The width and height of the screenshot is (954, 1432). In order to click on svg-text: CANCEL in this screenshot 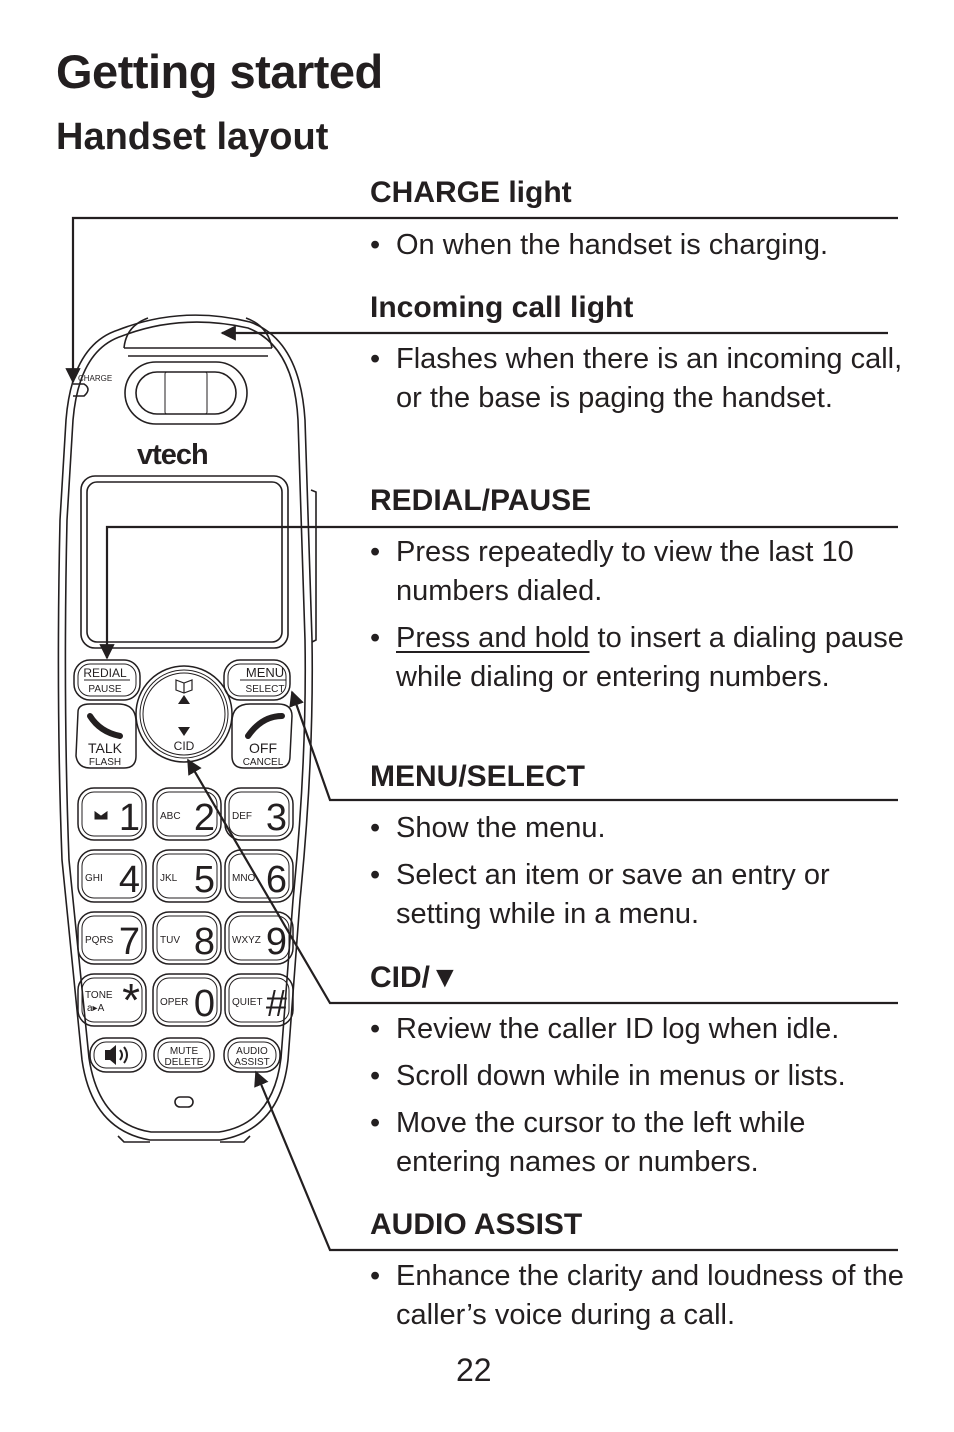, I will do `click(263, 762)`.